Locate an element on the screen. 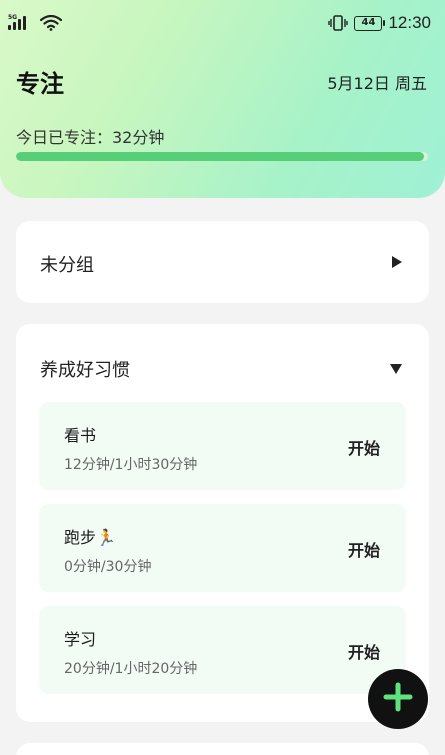 The height and width of the screenshot is (755, 445). focus-progress-bar is located at coordinates (222, 156).